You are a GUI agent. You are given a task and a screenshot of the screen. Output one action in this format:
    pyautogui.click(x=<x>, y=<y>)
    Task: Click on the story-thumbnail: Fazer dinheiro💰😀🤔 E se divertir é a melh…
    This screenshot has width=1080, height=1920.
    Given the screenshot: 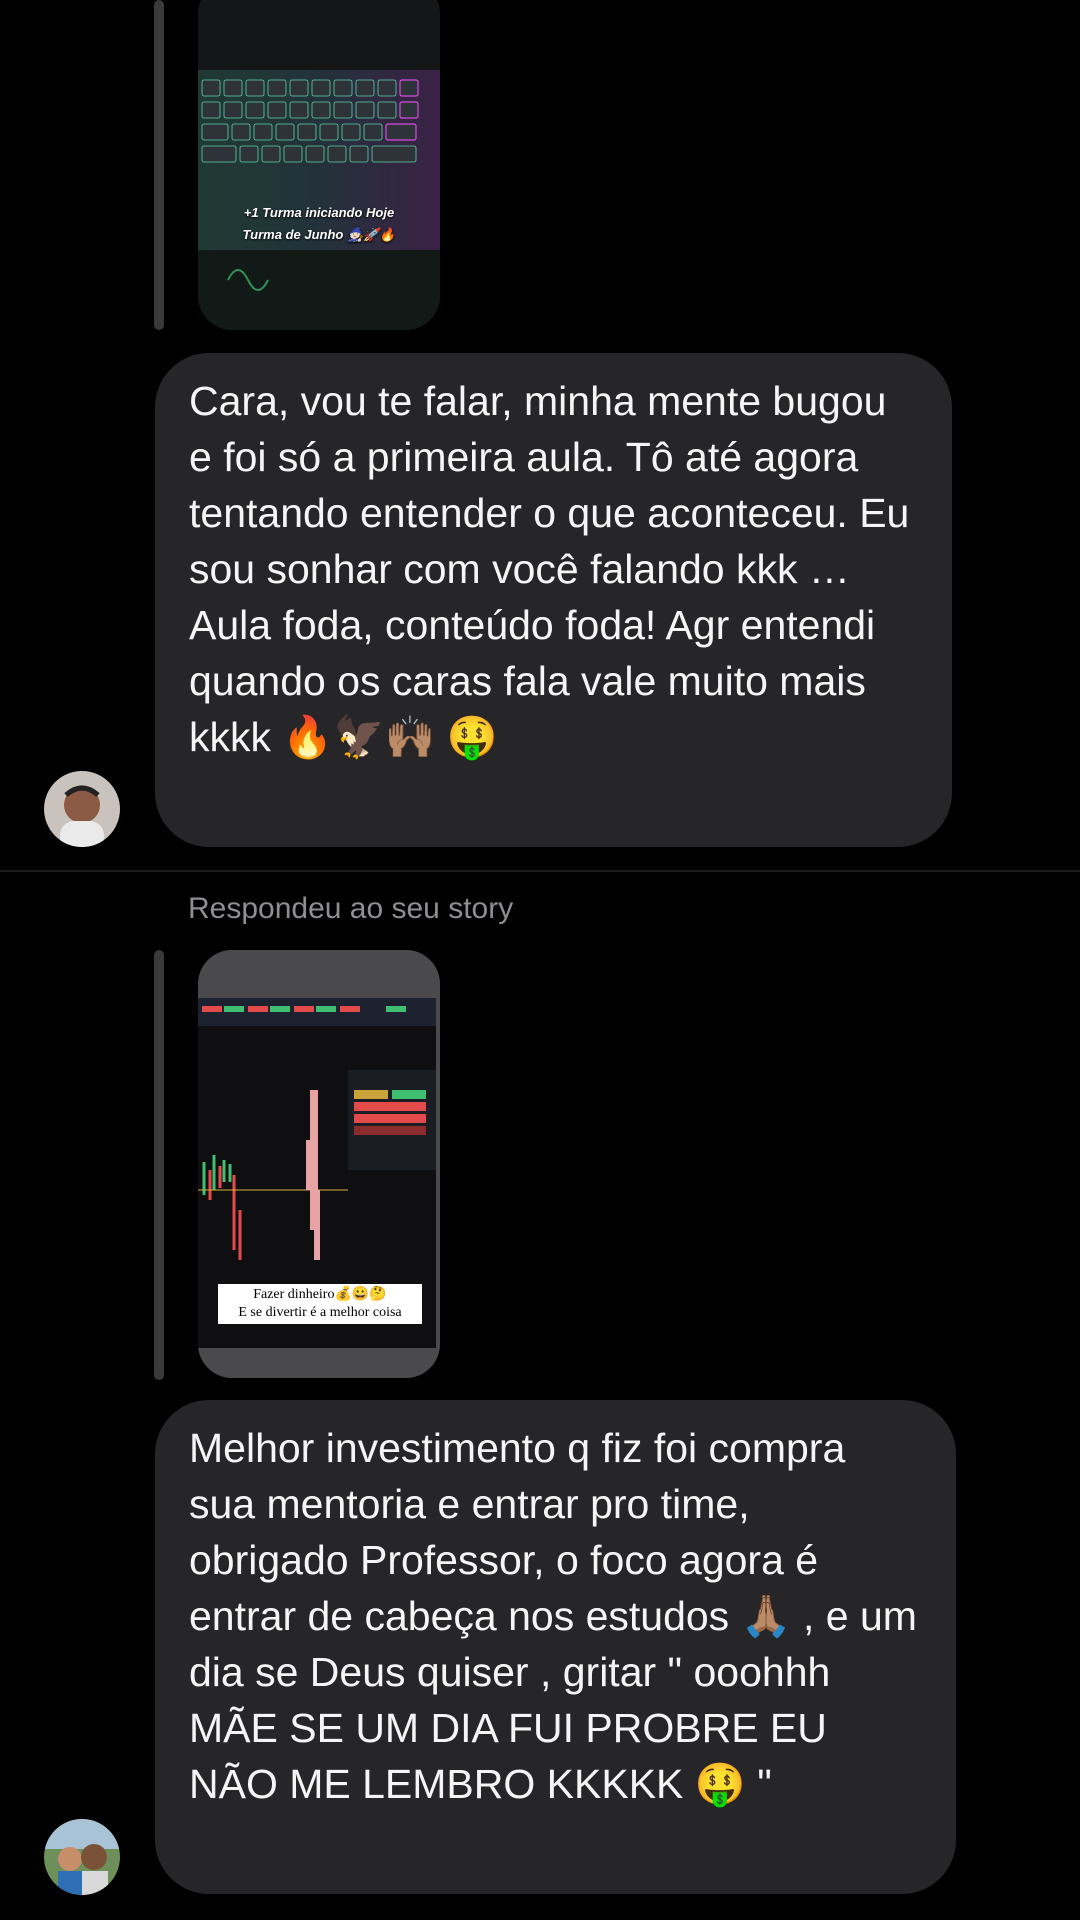 What is the action you would take?
    pyautogui.click(x=319, y=1164)
    